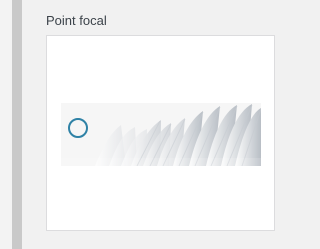 The image size is (320, 249). Describe the element at coordinates (17, 124) in the screenshot. I see `sidebar-divider` at that location.